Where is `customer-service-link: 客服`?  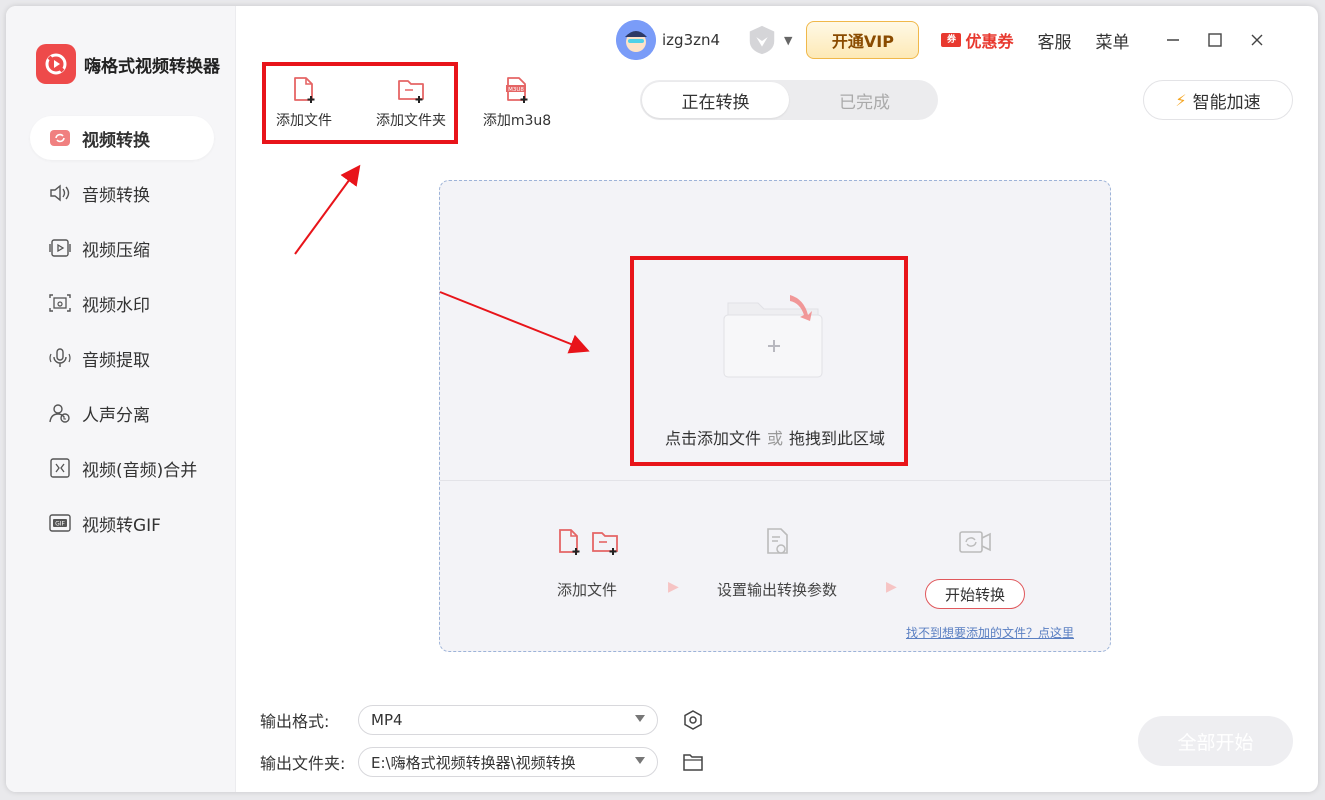 customer-service-link: 客服 is located at coordinates (1054, 40).